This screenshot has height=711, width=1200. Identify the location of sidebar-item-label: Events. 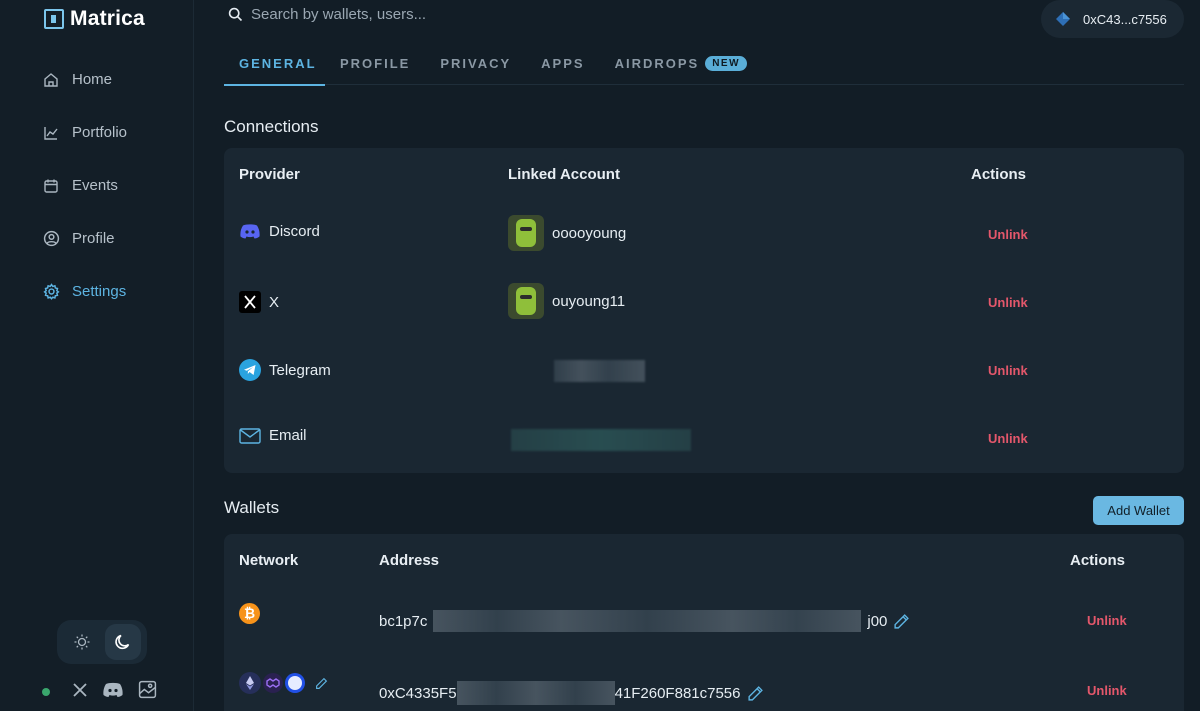
(95, 185).